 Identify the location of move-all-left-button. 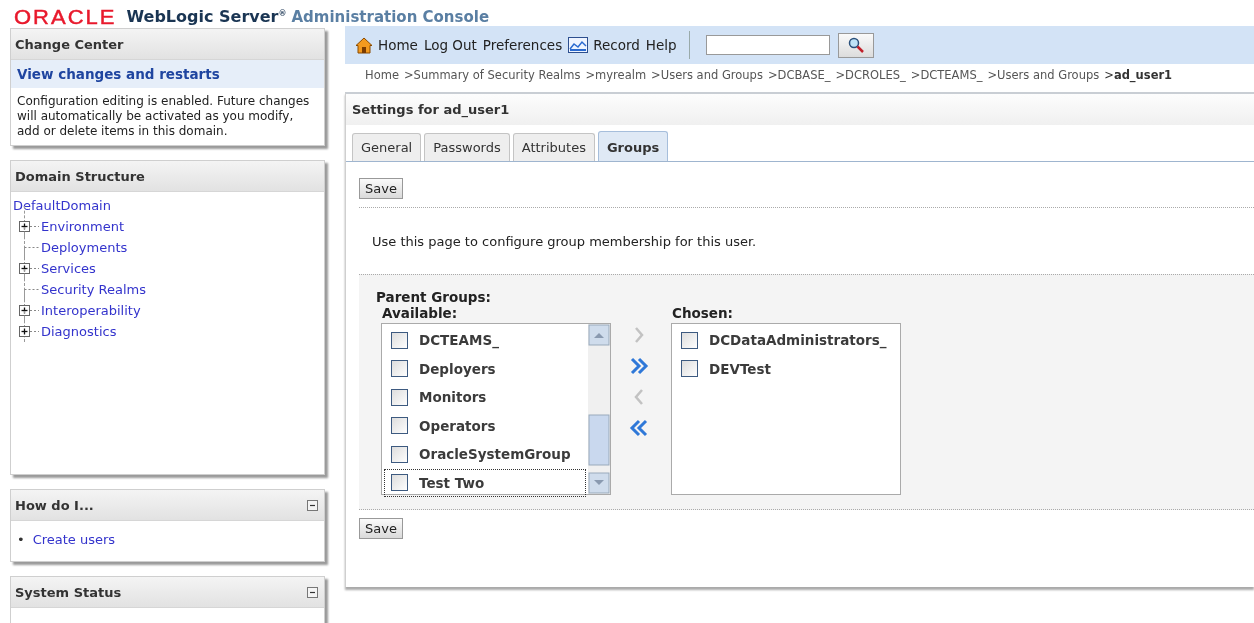
(639, 428).